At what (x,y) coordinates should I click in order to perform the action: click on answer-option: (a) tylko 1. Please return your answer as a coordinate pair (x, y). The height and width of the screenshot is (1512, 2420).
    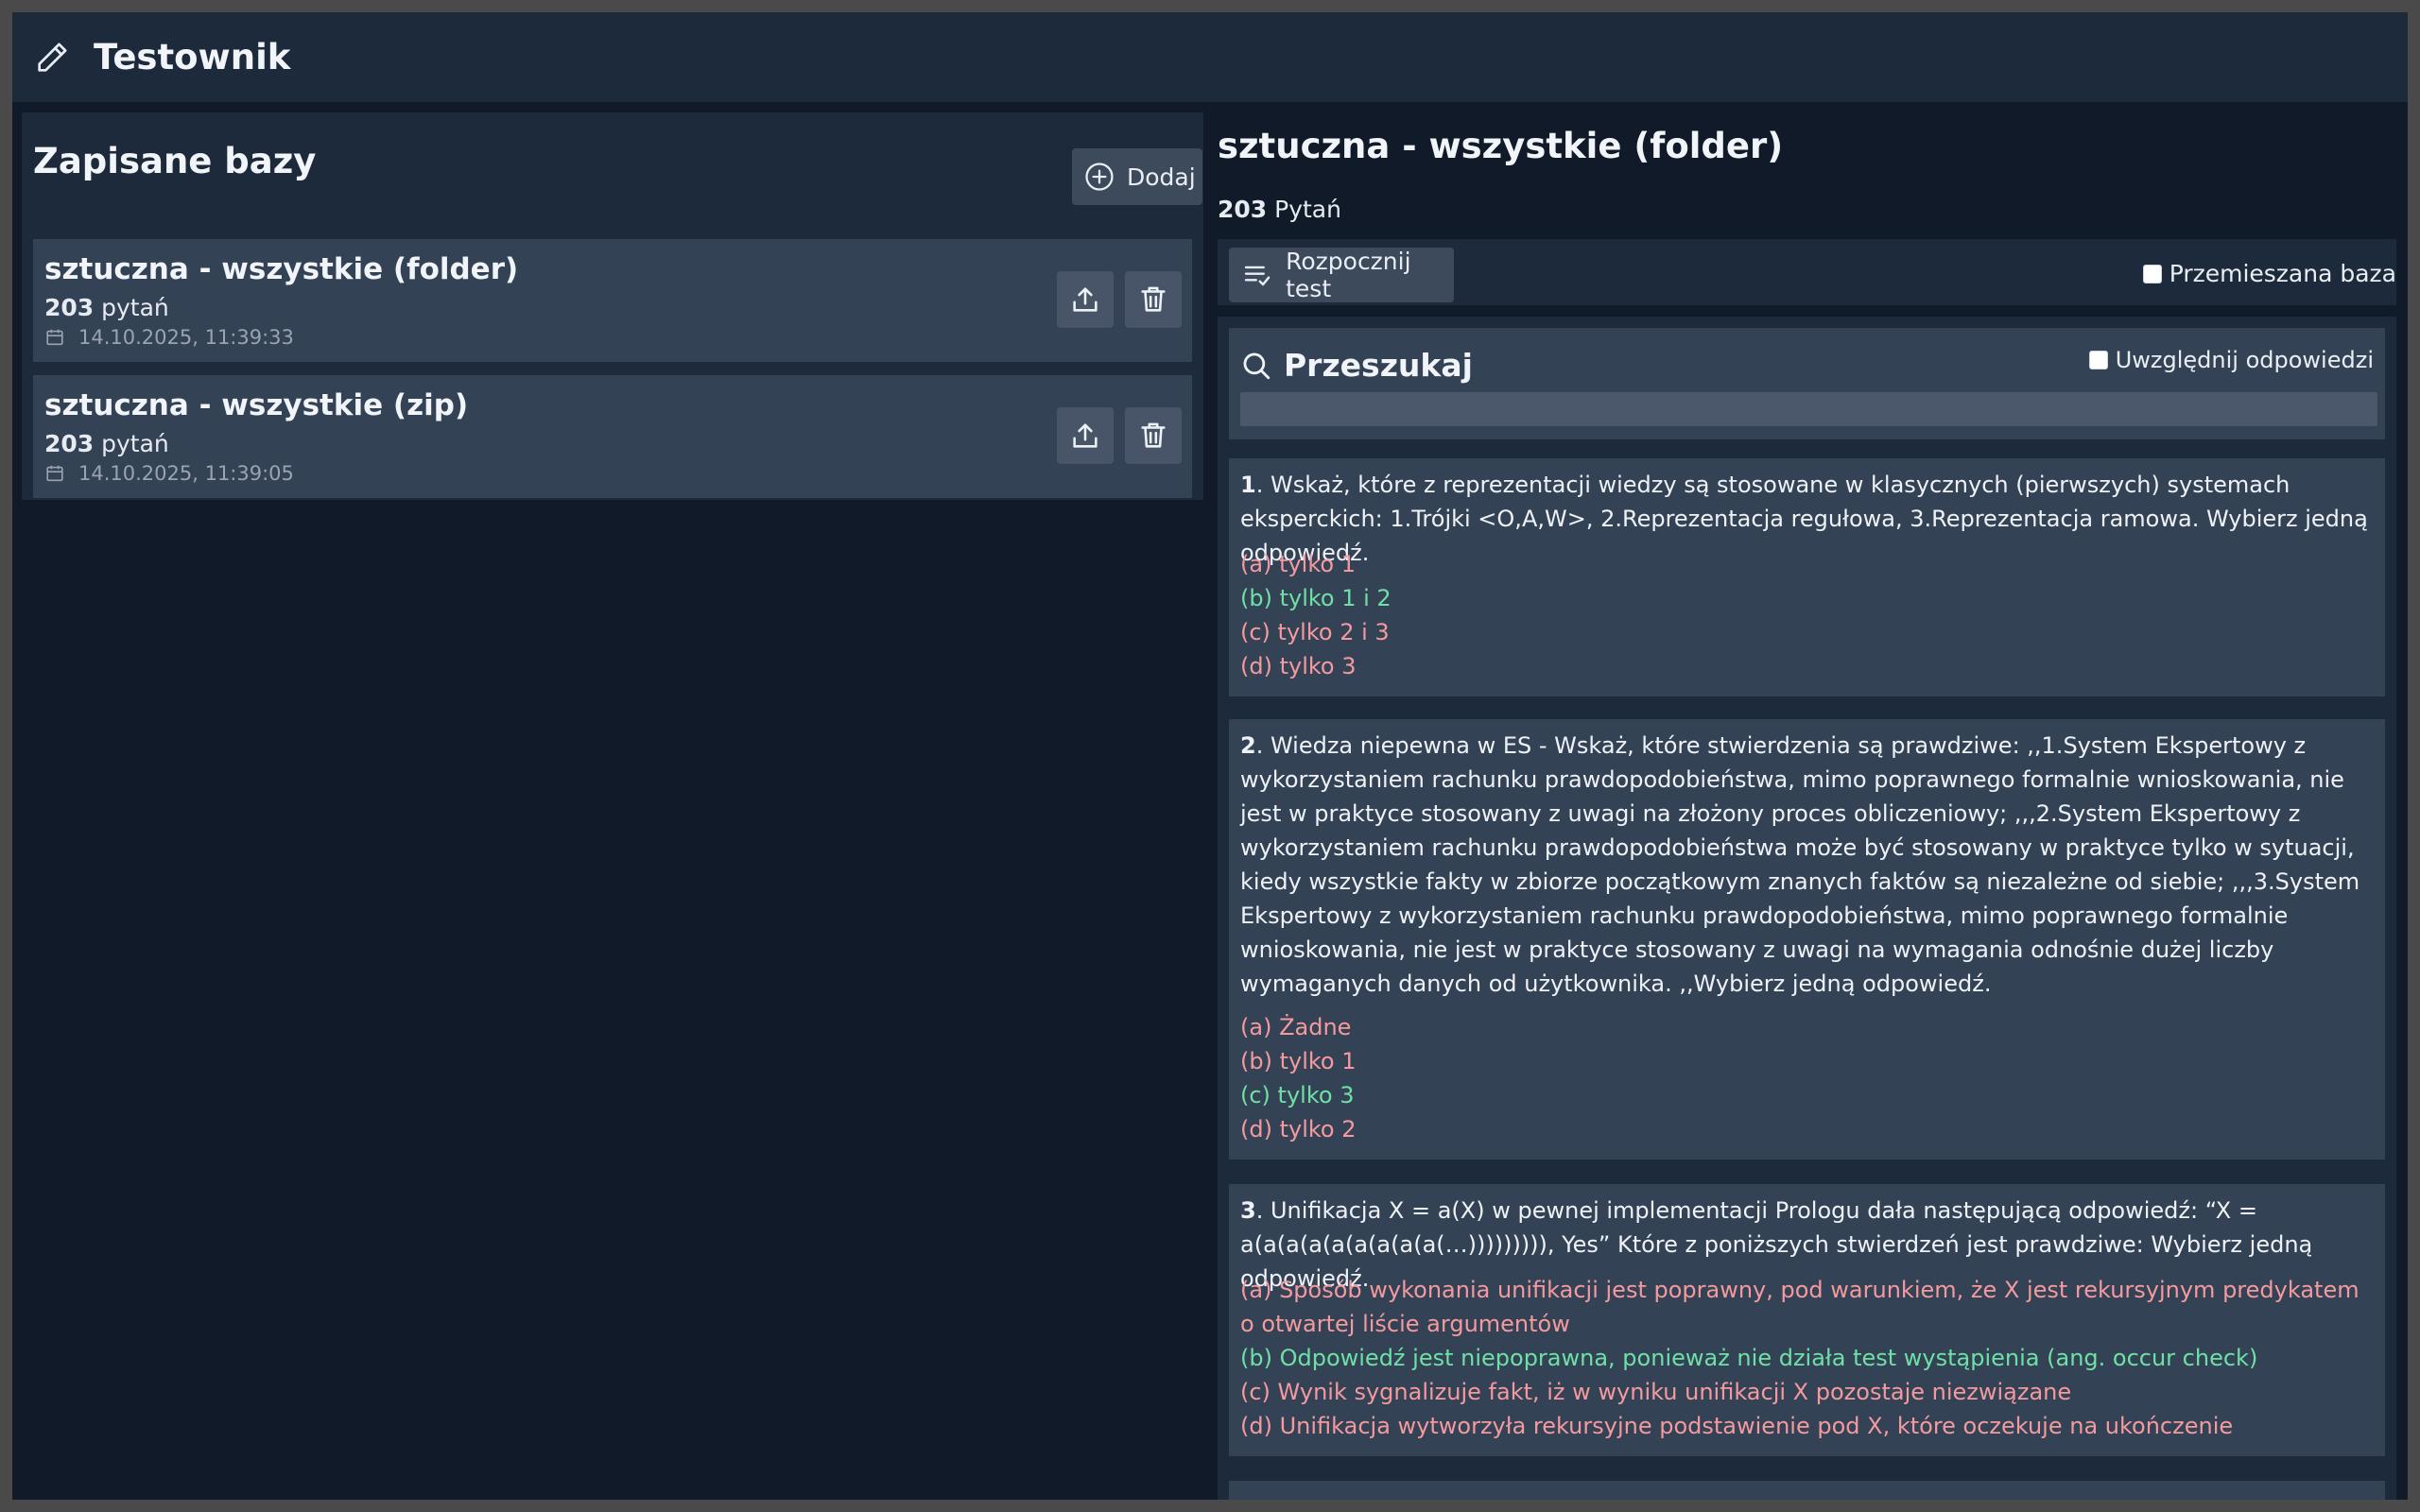
    Looking at the image, I should click on (1298, 564).